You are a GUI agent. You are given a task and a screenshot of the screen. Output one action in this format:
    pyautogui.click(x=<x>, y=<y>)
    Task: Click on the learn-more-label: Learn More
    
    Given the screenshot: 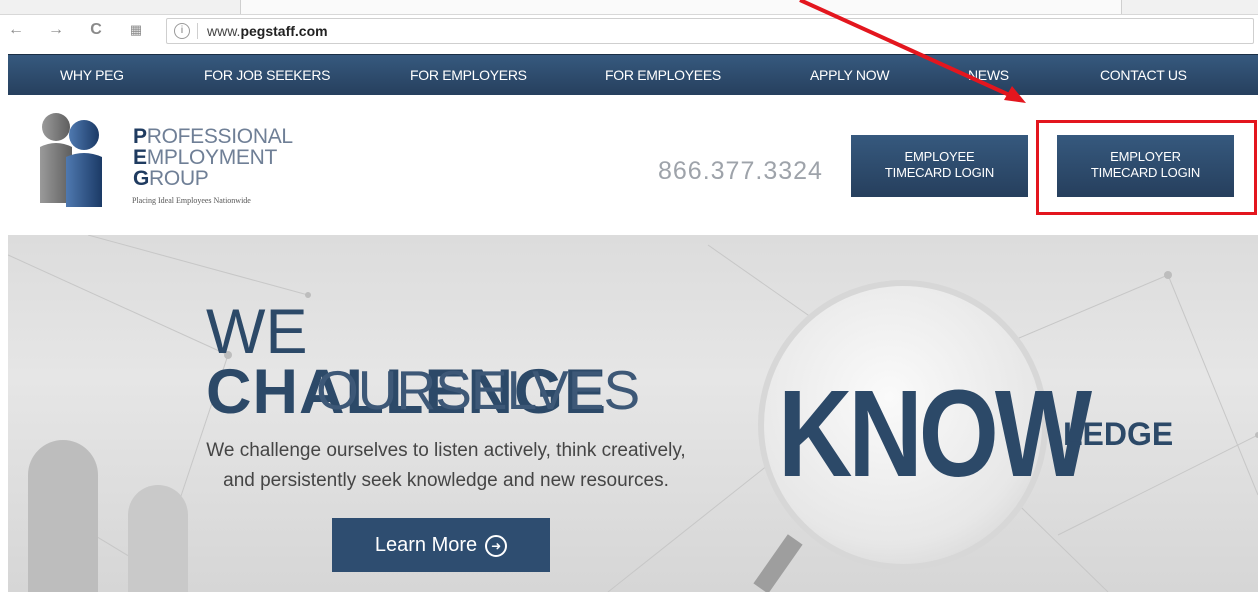 What is the action you would take?
    pyautogui.click(x=426, y=545)
    